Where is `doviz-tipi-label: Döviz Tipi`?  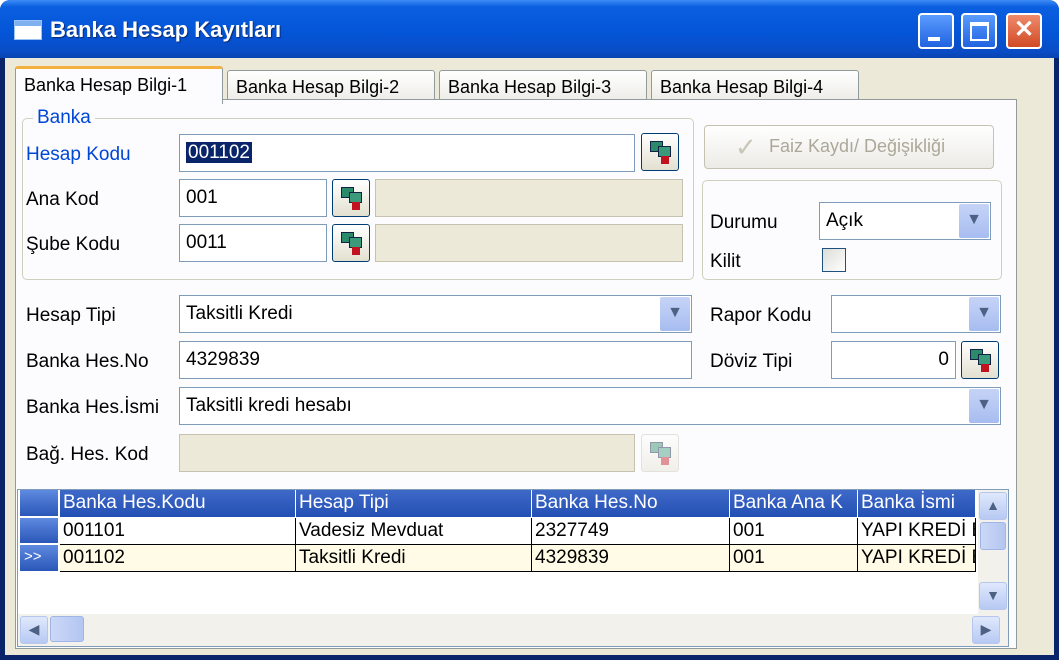
doviz-tipi-label: Döviz Tipi is located at coordinates (751, 361).